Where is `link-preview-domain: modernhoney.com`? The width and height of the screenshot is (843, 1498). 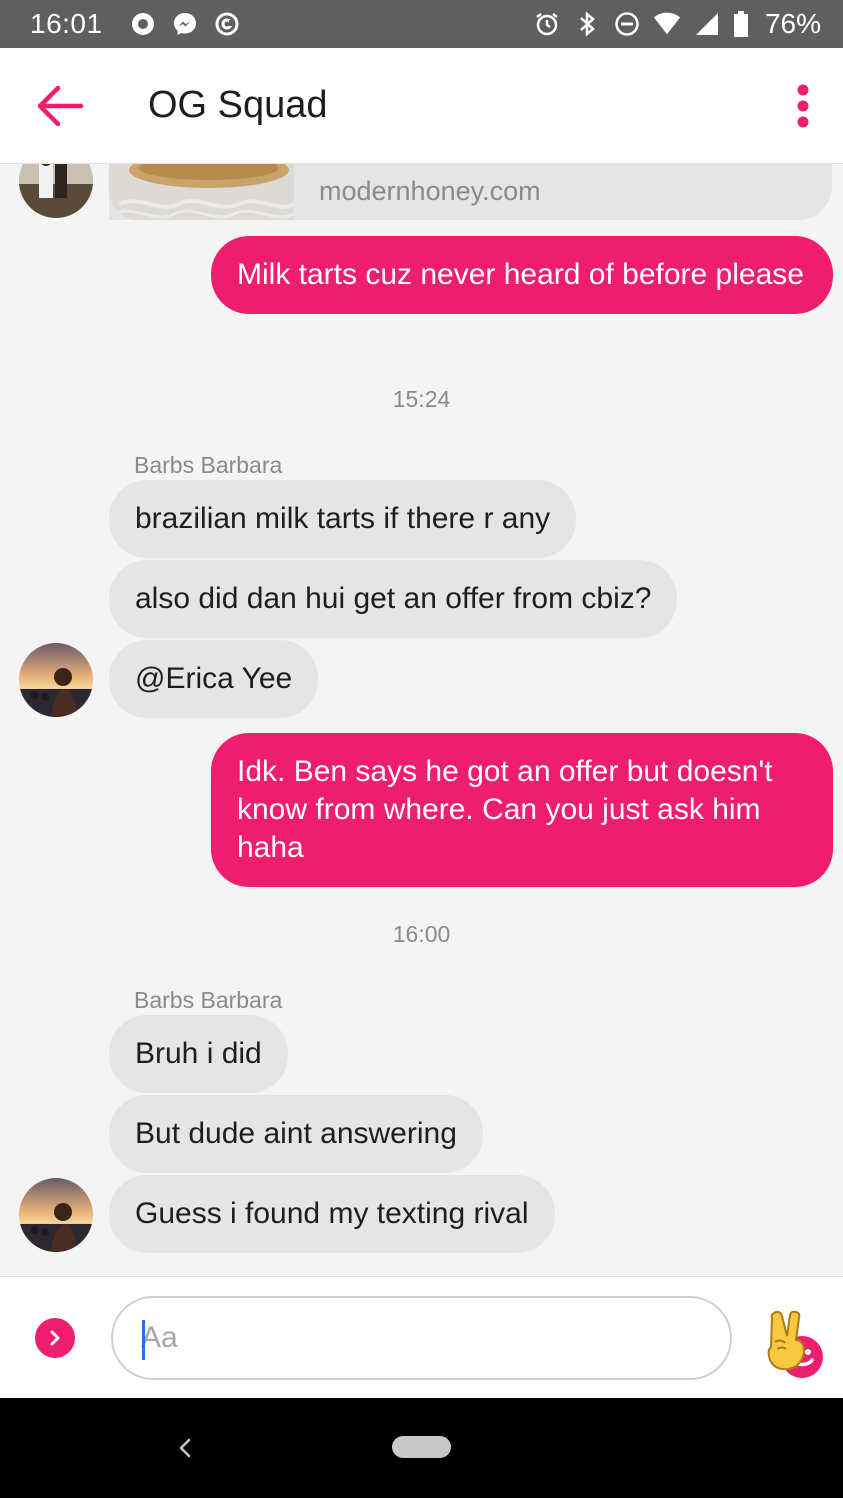 link-preview-domain: modernhoney.com is located at coordinates (430, 191).